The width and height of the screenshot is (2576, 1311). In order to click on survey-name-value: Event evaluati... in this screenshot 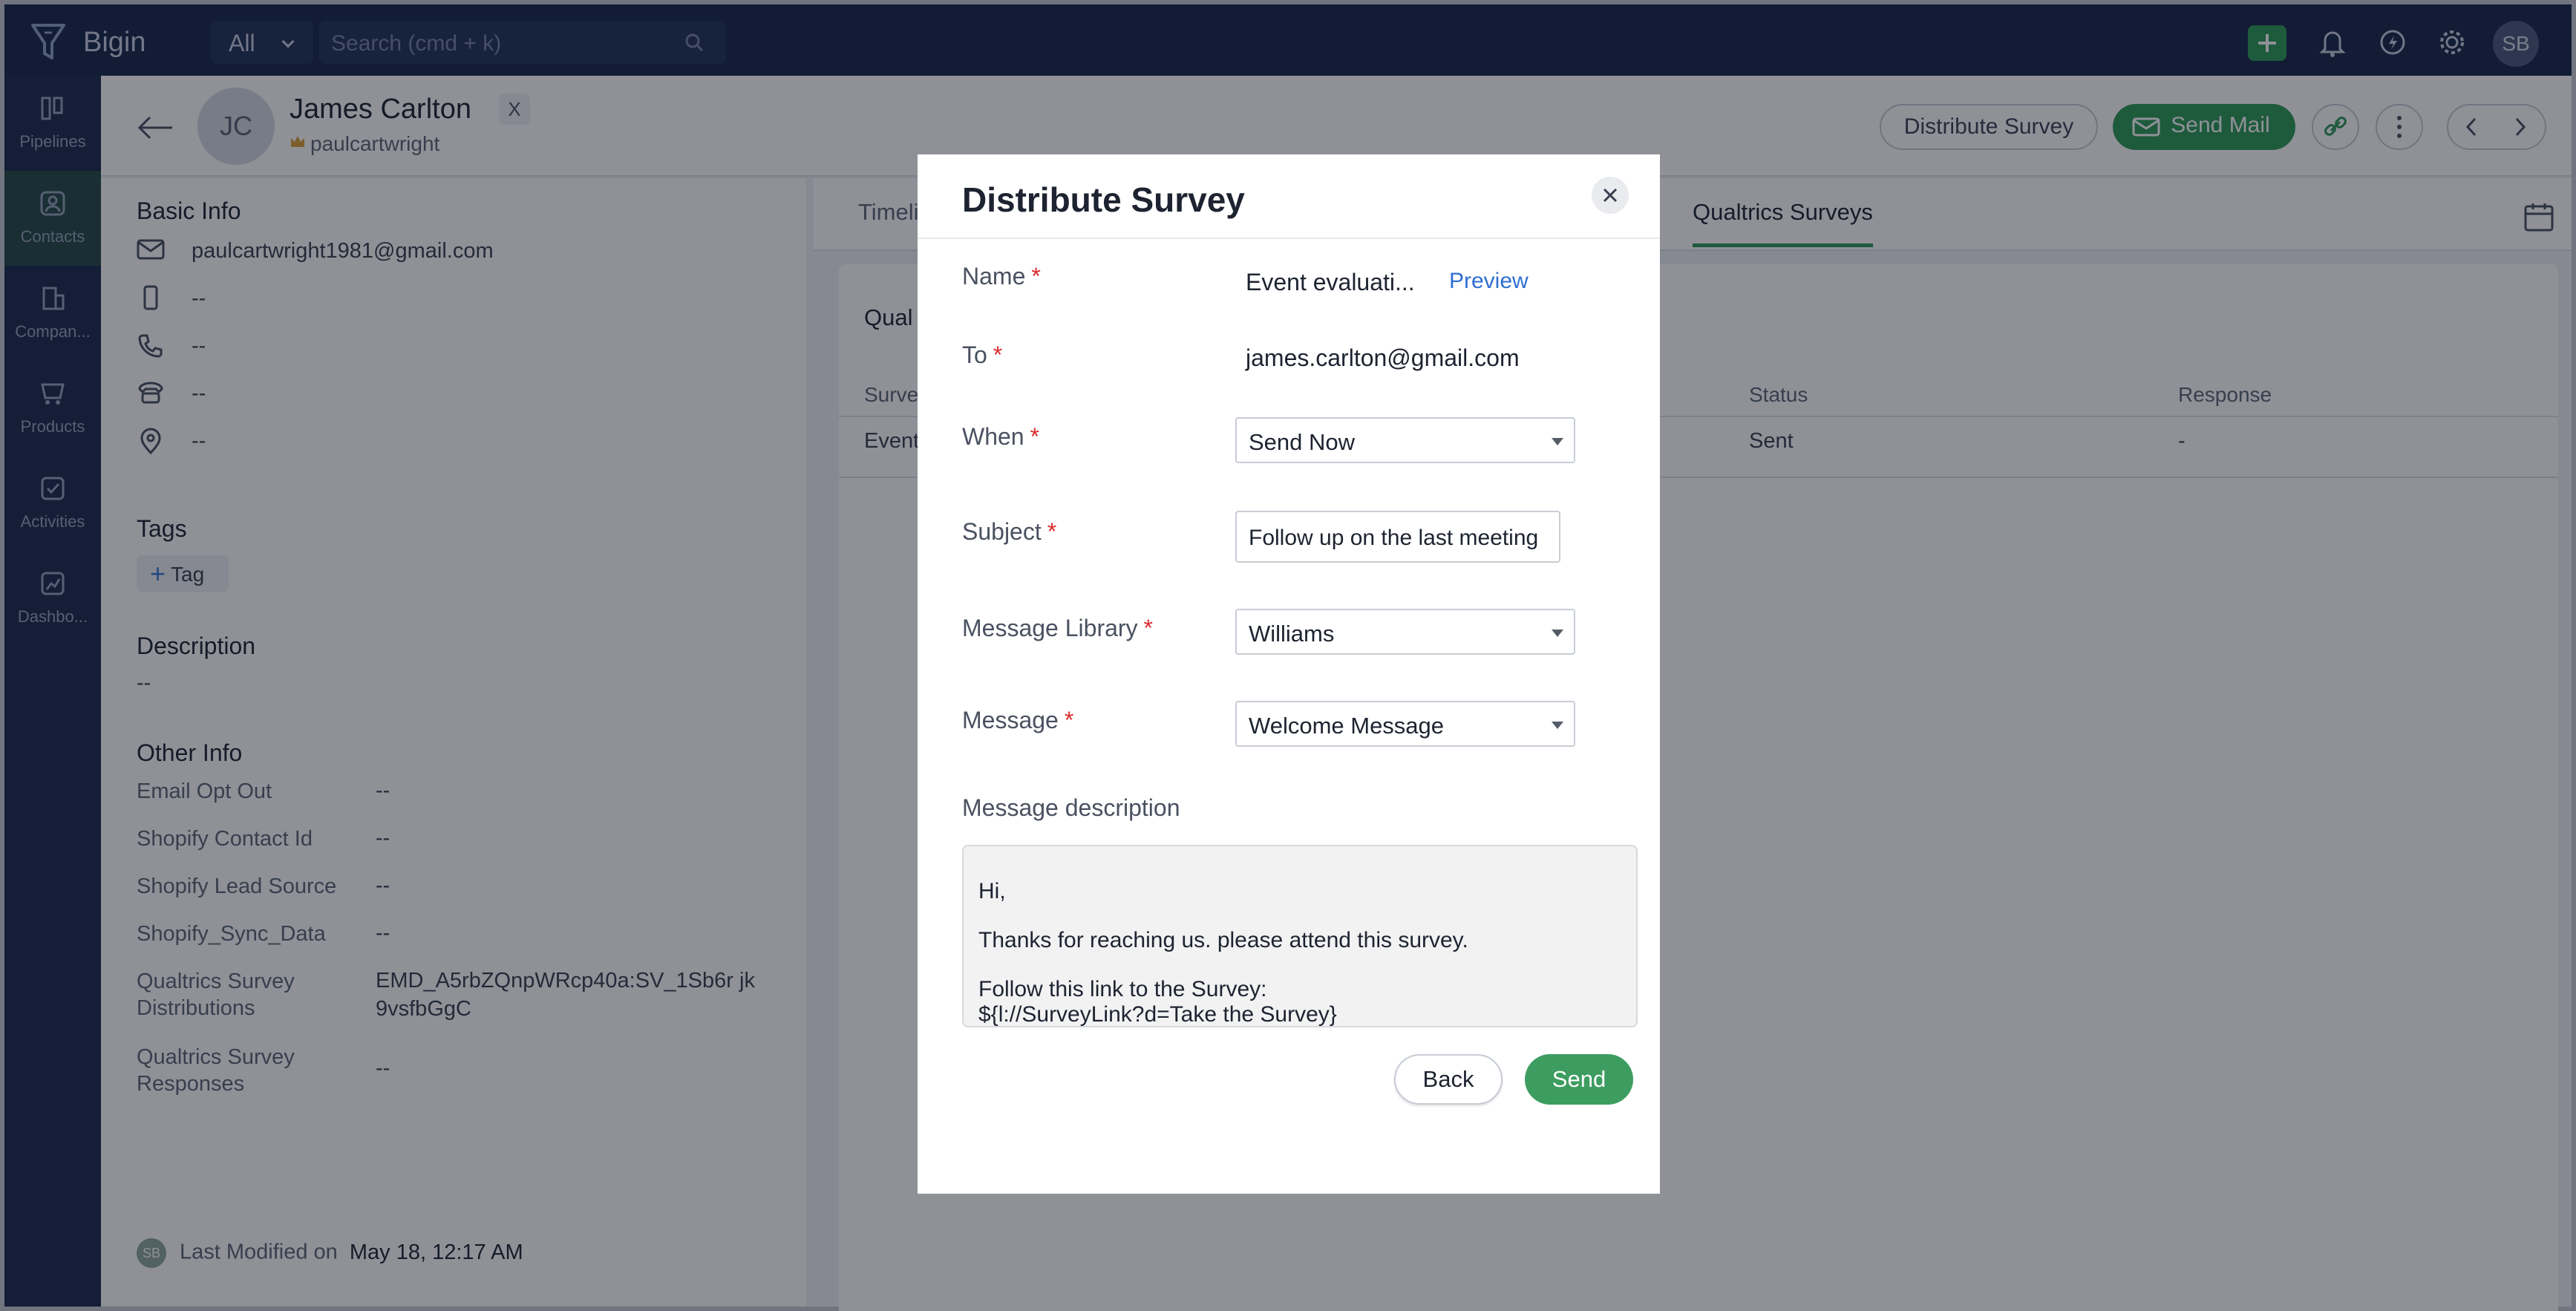, I will do `click(1330, 282)`.